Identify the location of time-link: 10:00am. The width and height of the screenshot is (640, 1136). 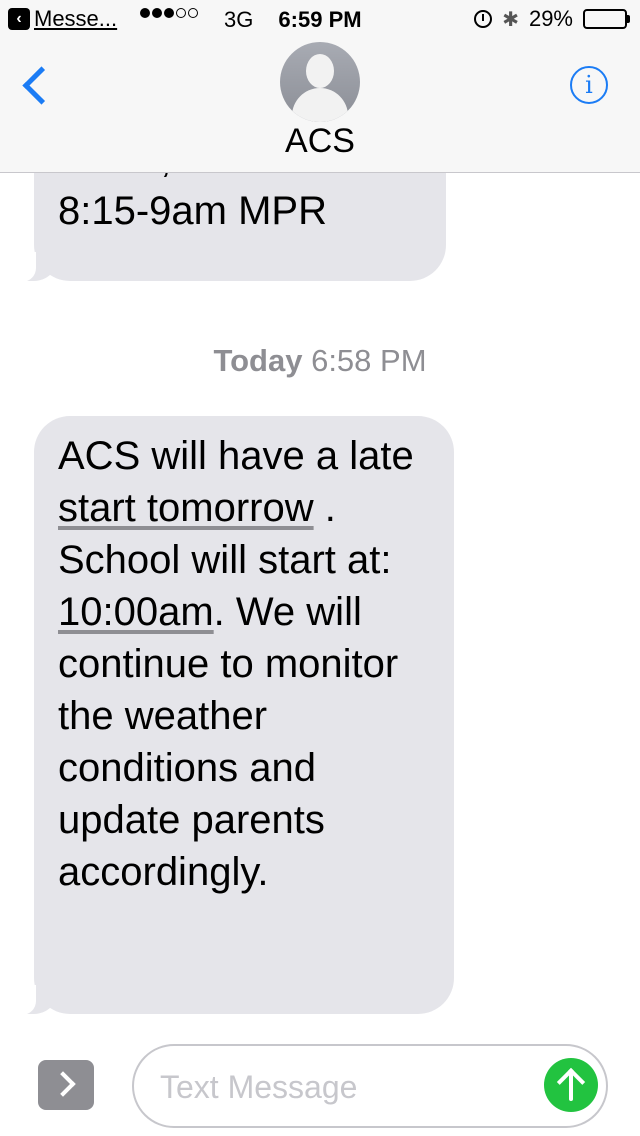
(136, 612).